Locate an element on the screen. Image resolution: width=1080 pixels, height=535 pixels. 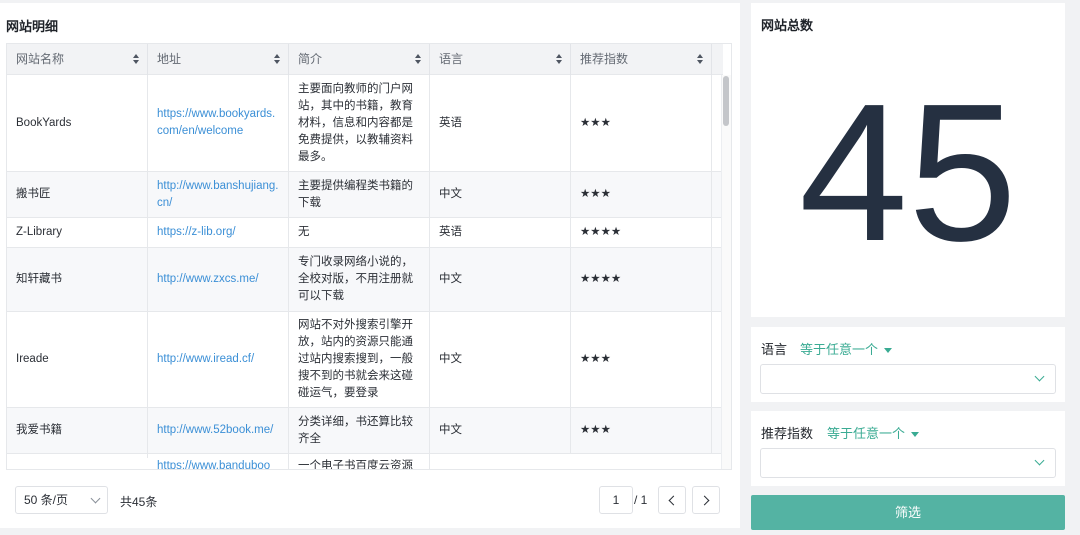
chevron-left-icon is located at coordinates (673, 500).